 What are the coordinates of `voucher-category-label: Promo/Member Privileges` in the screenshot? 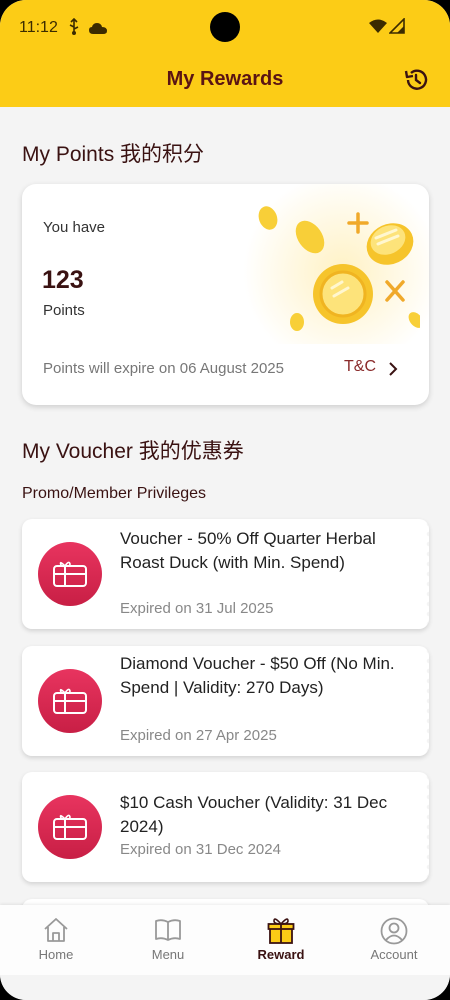 It's located at (114, 493).